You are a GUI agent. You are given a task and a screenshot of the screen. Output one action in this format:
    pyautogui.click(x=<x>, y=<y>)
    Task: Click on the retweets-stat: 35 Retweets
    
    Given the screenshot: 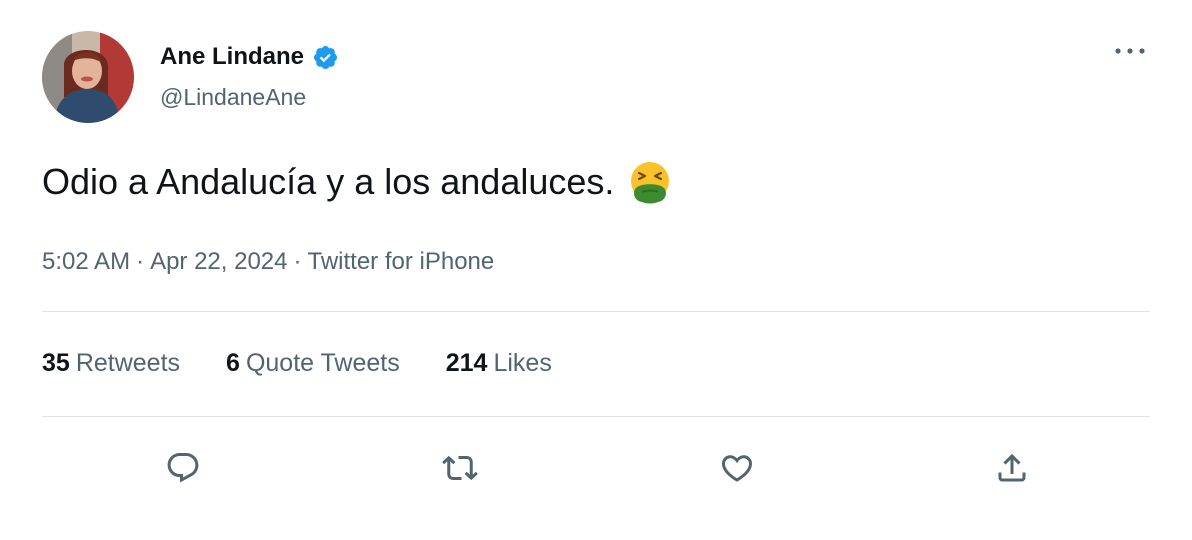 What is the action you would take?
    pyautogui.click(x=111, y=363)
    